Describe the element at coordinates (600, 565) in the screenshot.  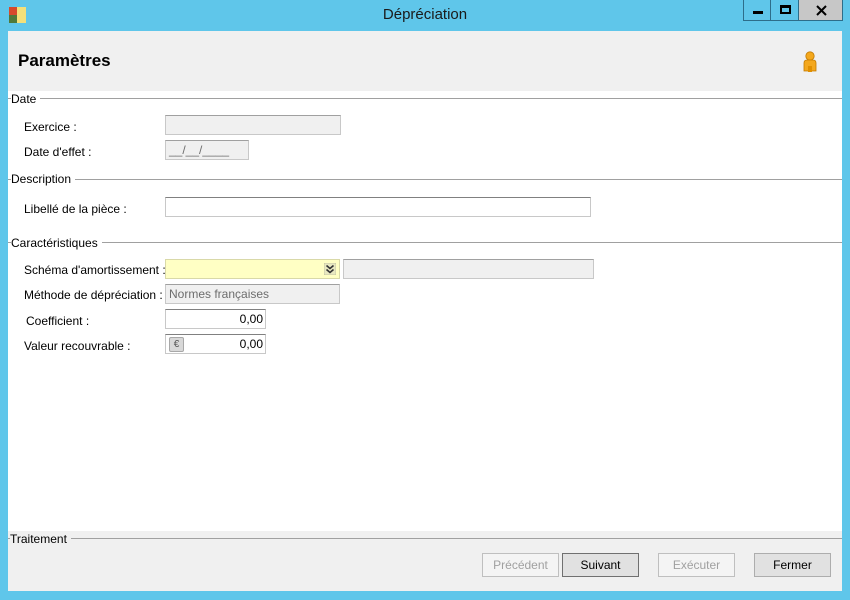
I see `suivant-button: Suivant` at that location.